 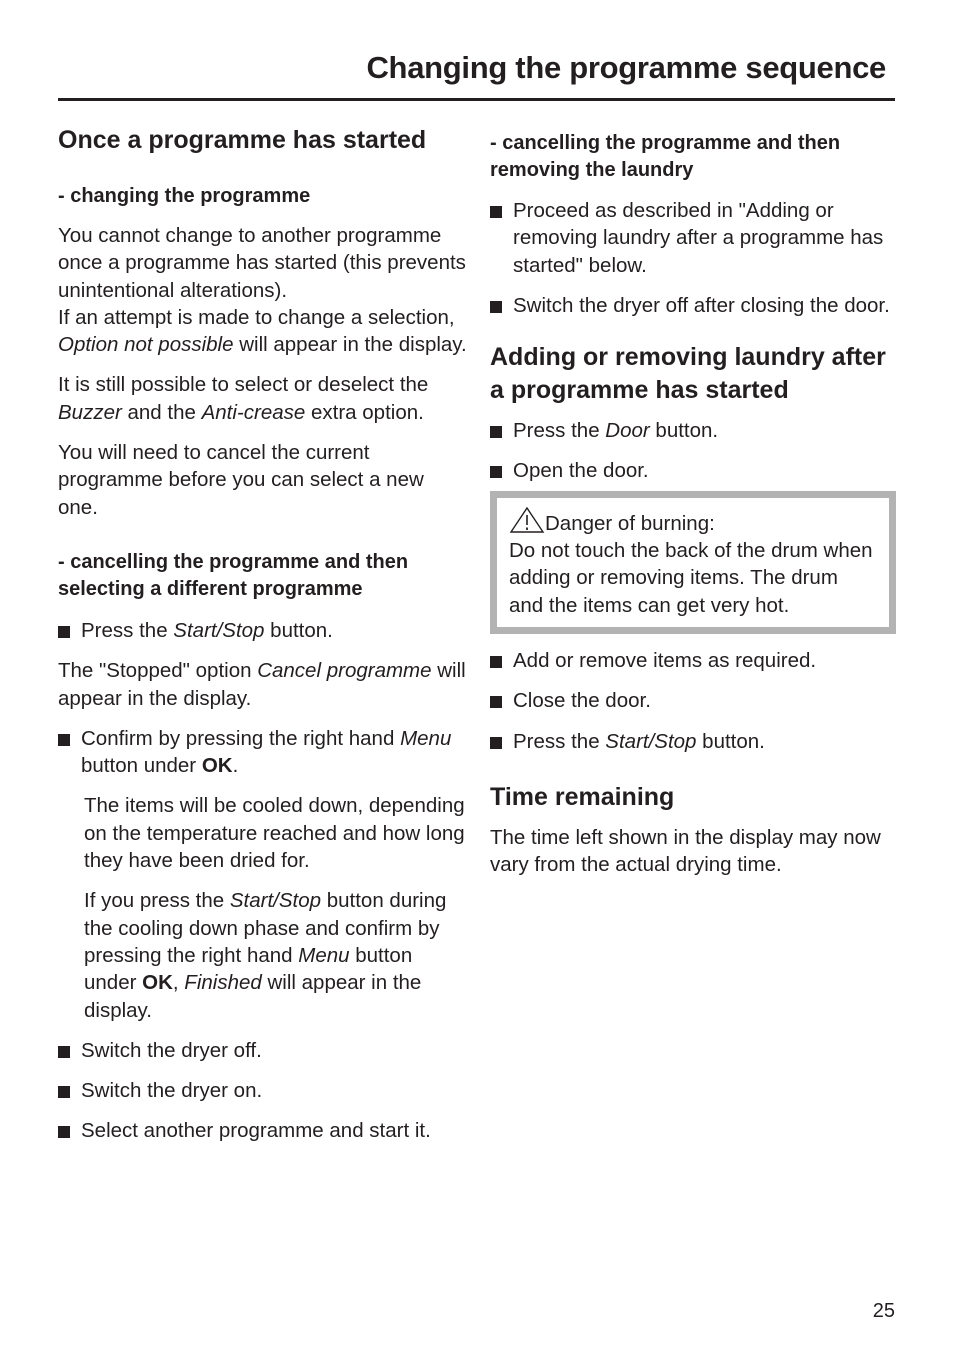 What do you see at coordinates (693, 470) in the screenshot?
I see `list-item: Open the door.` at bounding box center [693, 470].